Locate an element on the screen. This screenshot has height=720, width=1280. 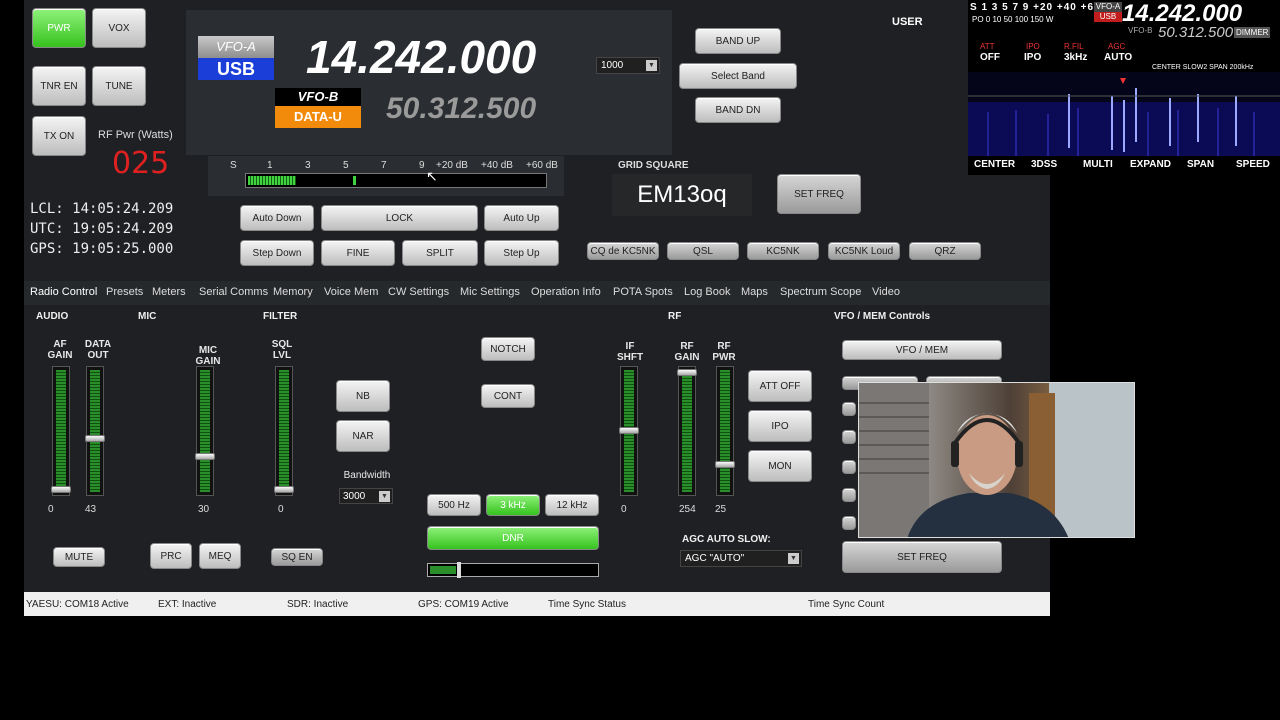
tnr-en-button: TNR EN is located at coordinates (59, 86).